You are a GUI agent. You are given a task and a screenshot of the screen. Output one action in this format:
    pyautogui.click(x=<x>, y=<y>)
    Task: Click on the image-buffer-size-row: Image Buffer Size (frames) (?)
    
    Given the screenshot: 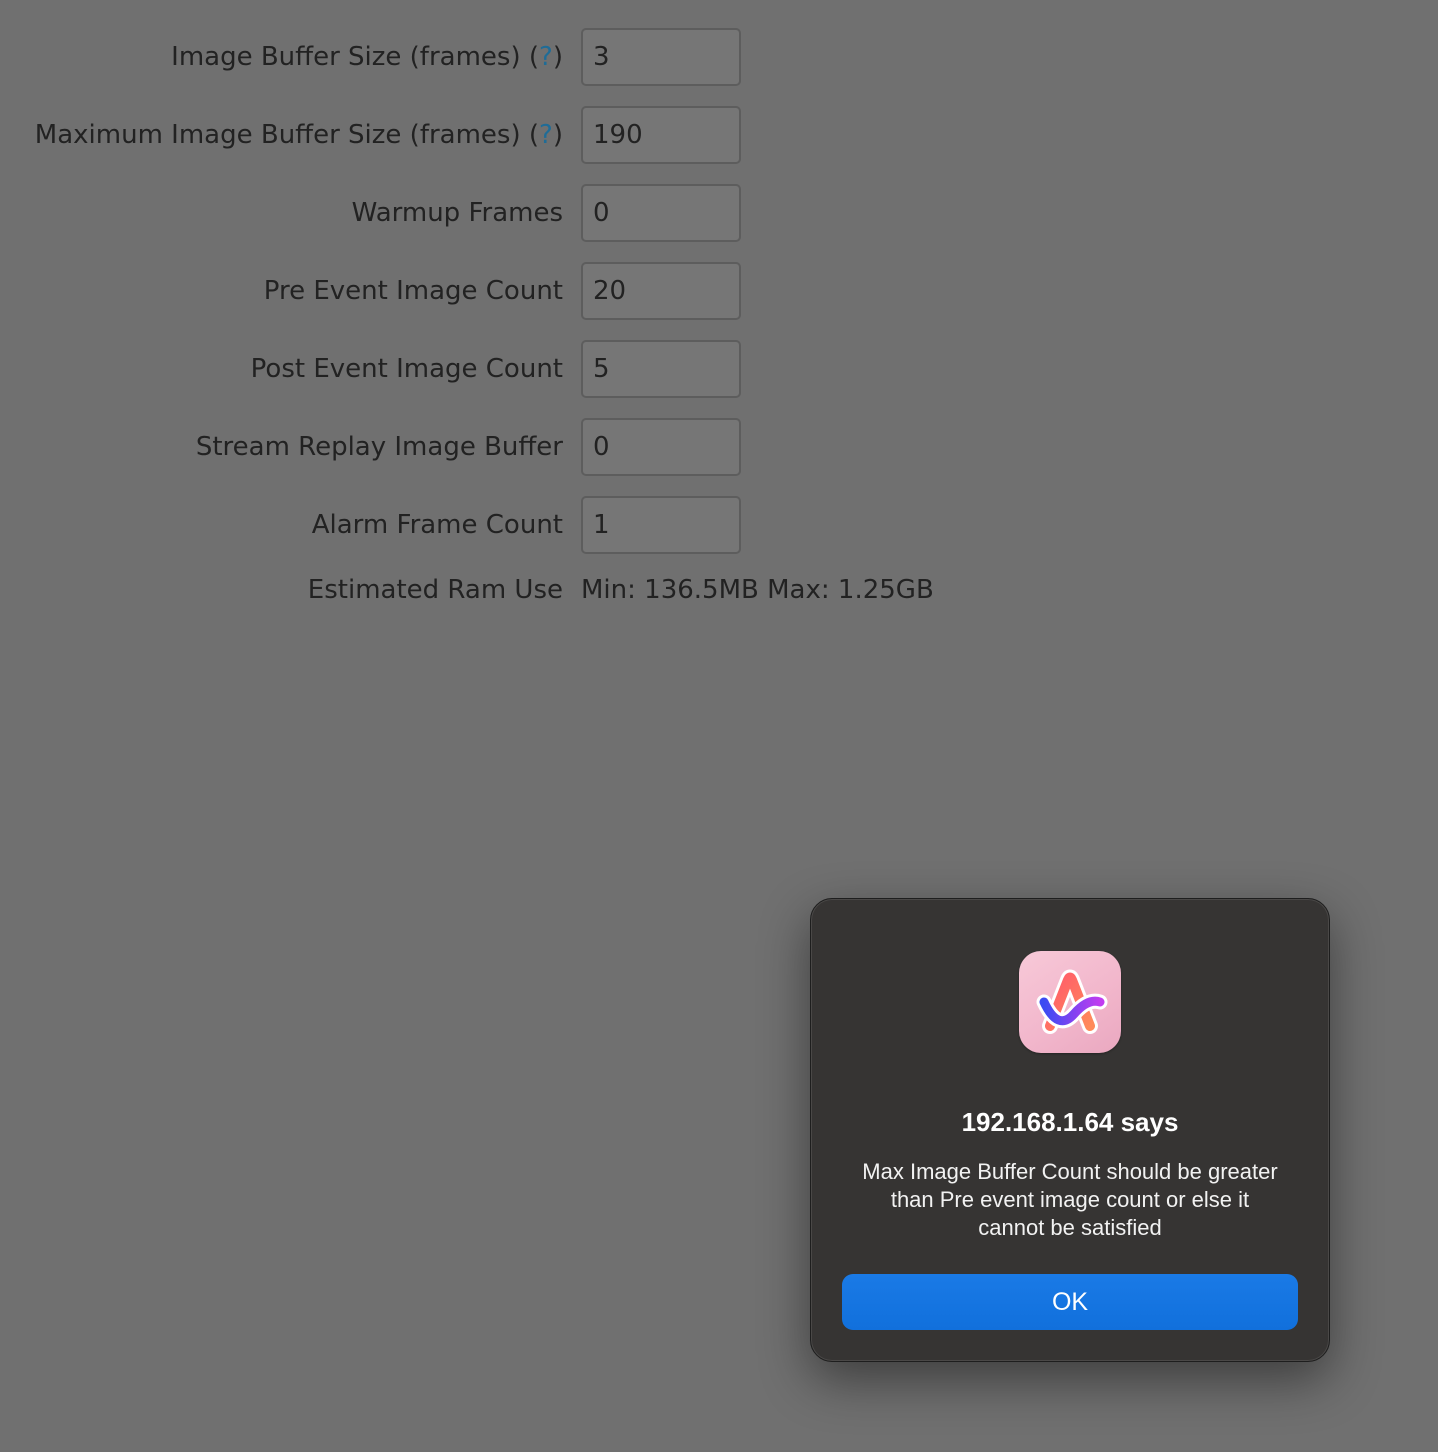 What is the action you would take?
    pyautogui.click(x=500, y=57)
    